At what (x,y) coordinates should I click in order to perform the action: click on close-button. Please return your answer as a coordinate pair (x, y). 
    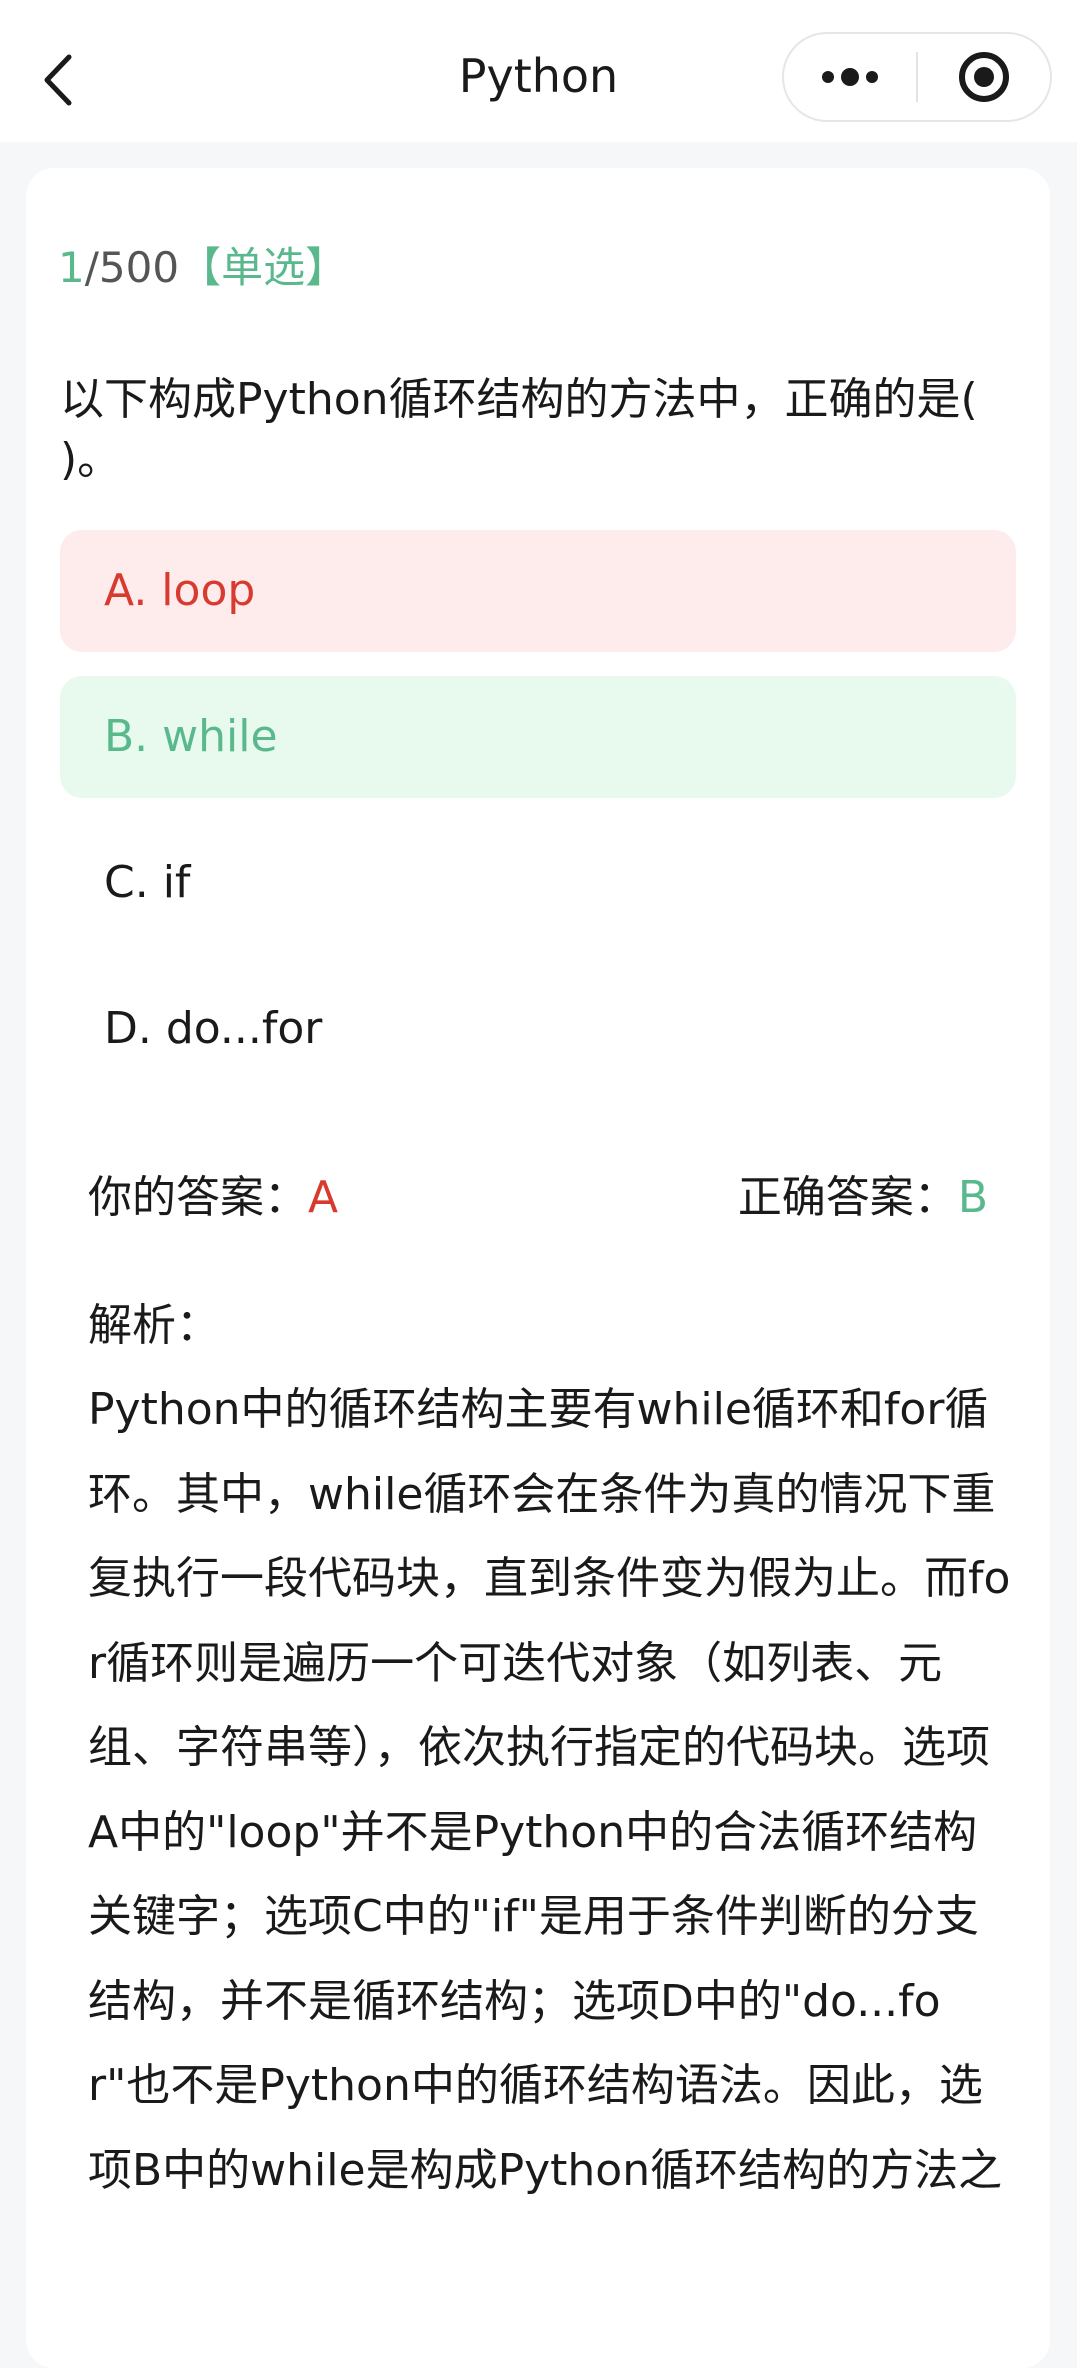
    Looking at the image, I should click on (984, 77).